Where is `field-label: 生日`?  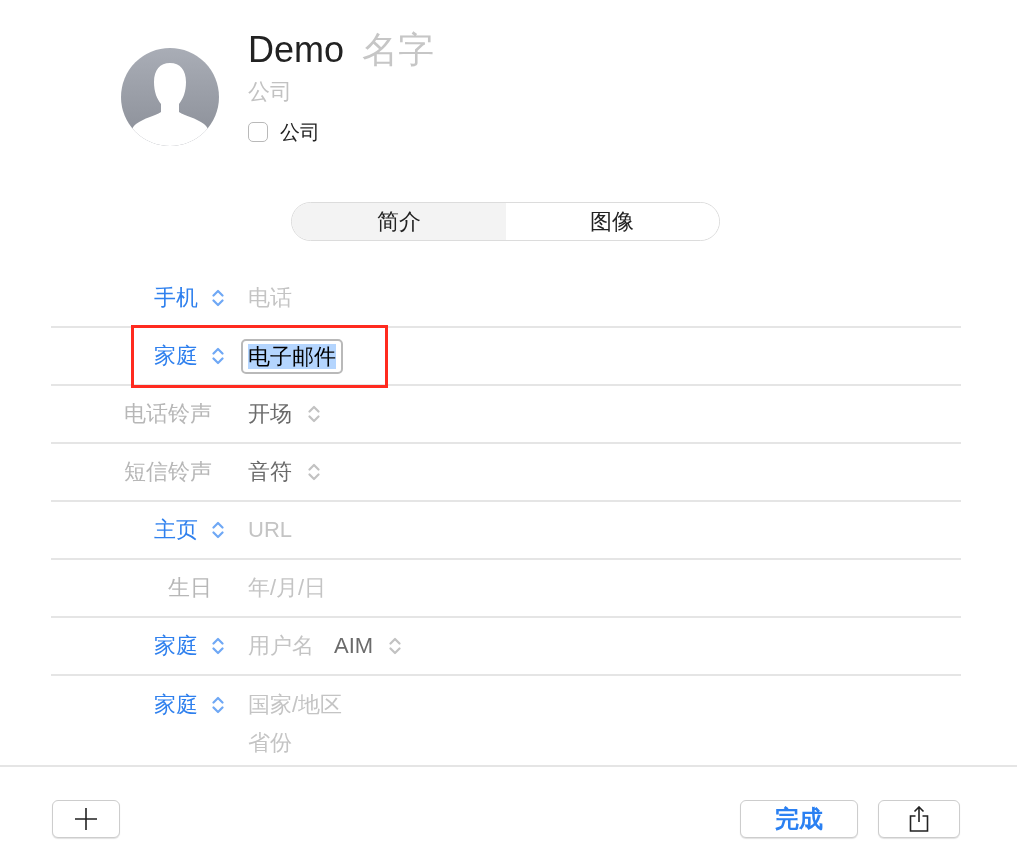 field-label: 生日 is located at coordinates (190, 588).